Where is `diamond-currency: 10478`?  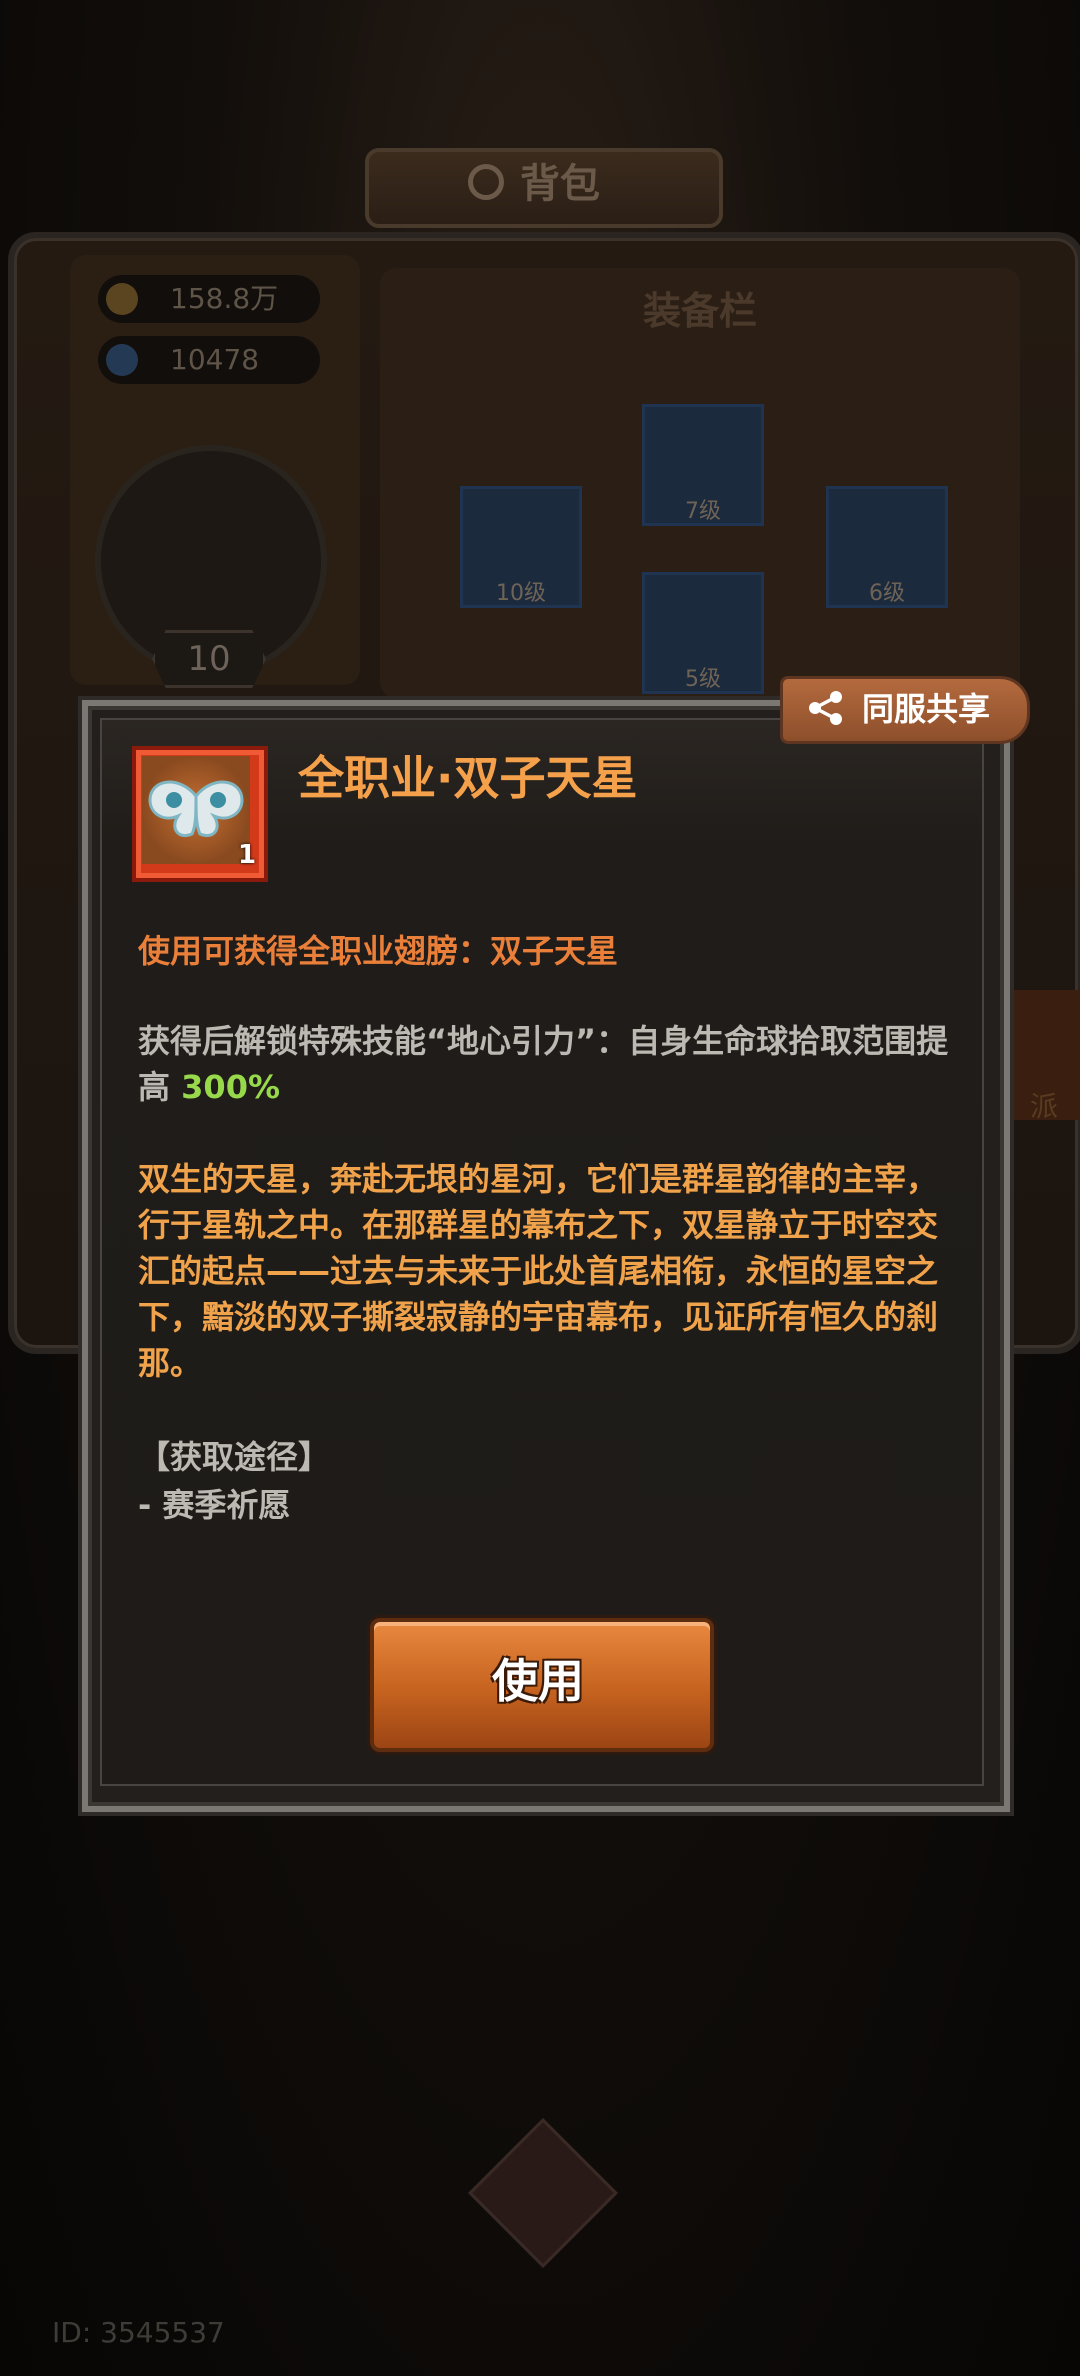
diamond-currency: 10478 is located at coordinates (209, 360).